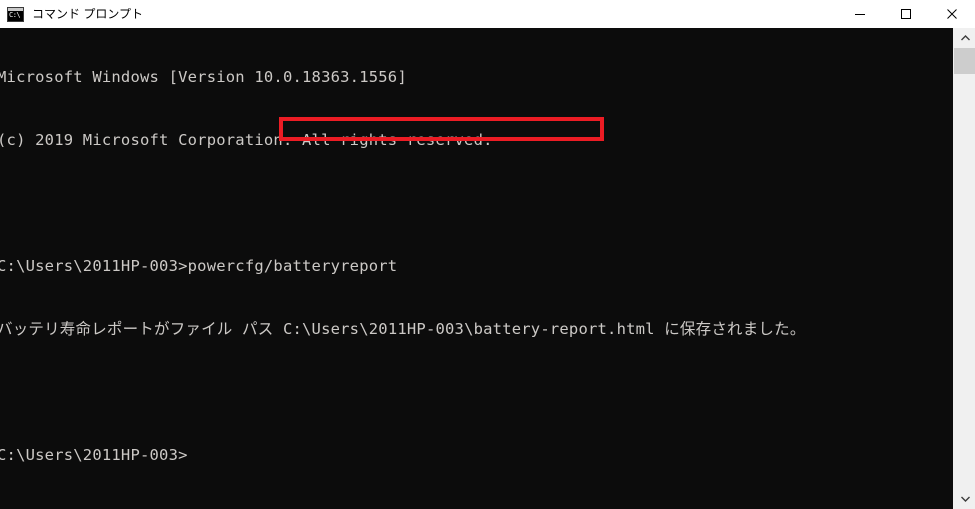 Image resolution: width=975 pixels, height=509 pixels. What do you see at coordinates (964, 61) in the screenshot?
I see `scrollbar-thumb` at bounding box center [964, 61].